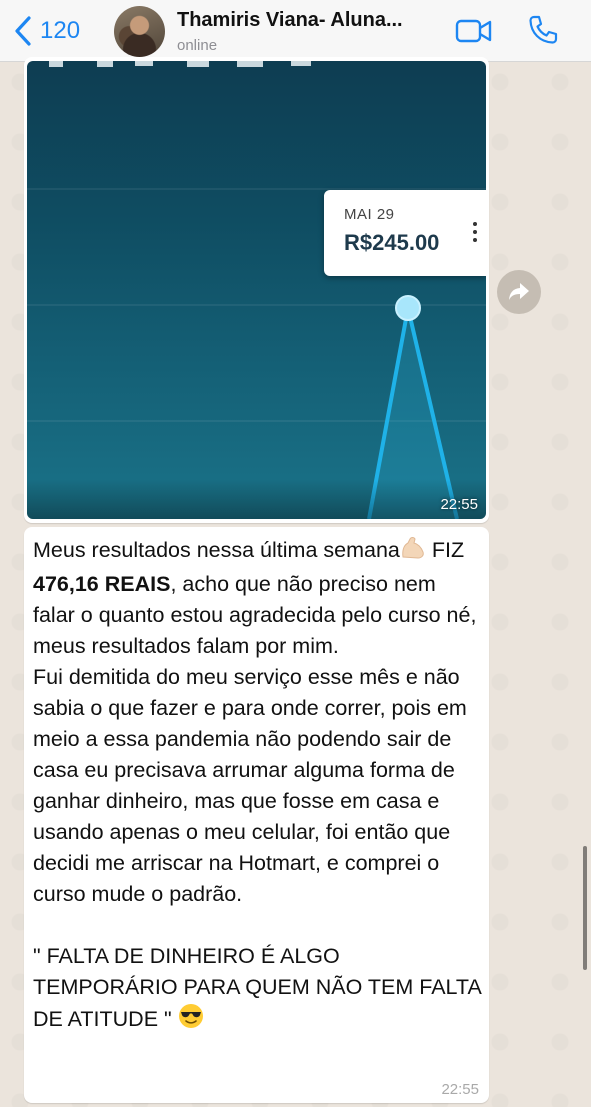 This screenshot has height=1107, width=591. I want to click on amount-bold: 476,16 REAIS, so click(102, 584).